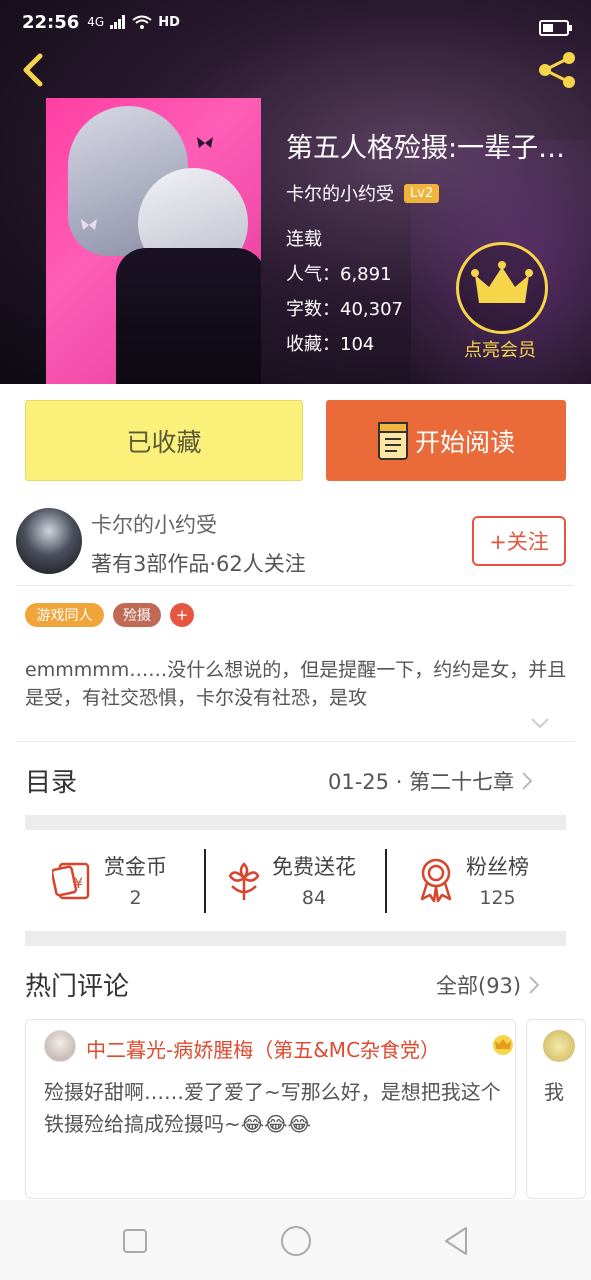 Image resolution: width=591 pixels, height=1280 pixels. What do you see at coordinates (304, 239) in the screenshot?
I see `book-status: 连载` at bounding box center [304, 239].